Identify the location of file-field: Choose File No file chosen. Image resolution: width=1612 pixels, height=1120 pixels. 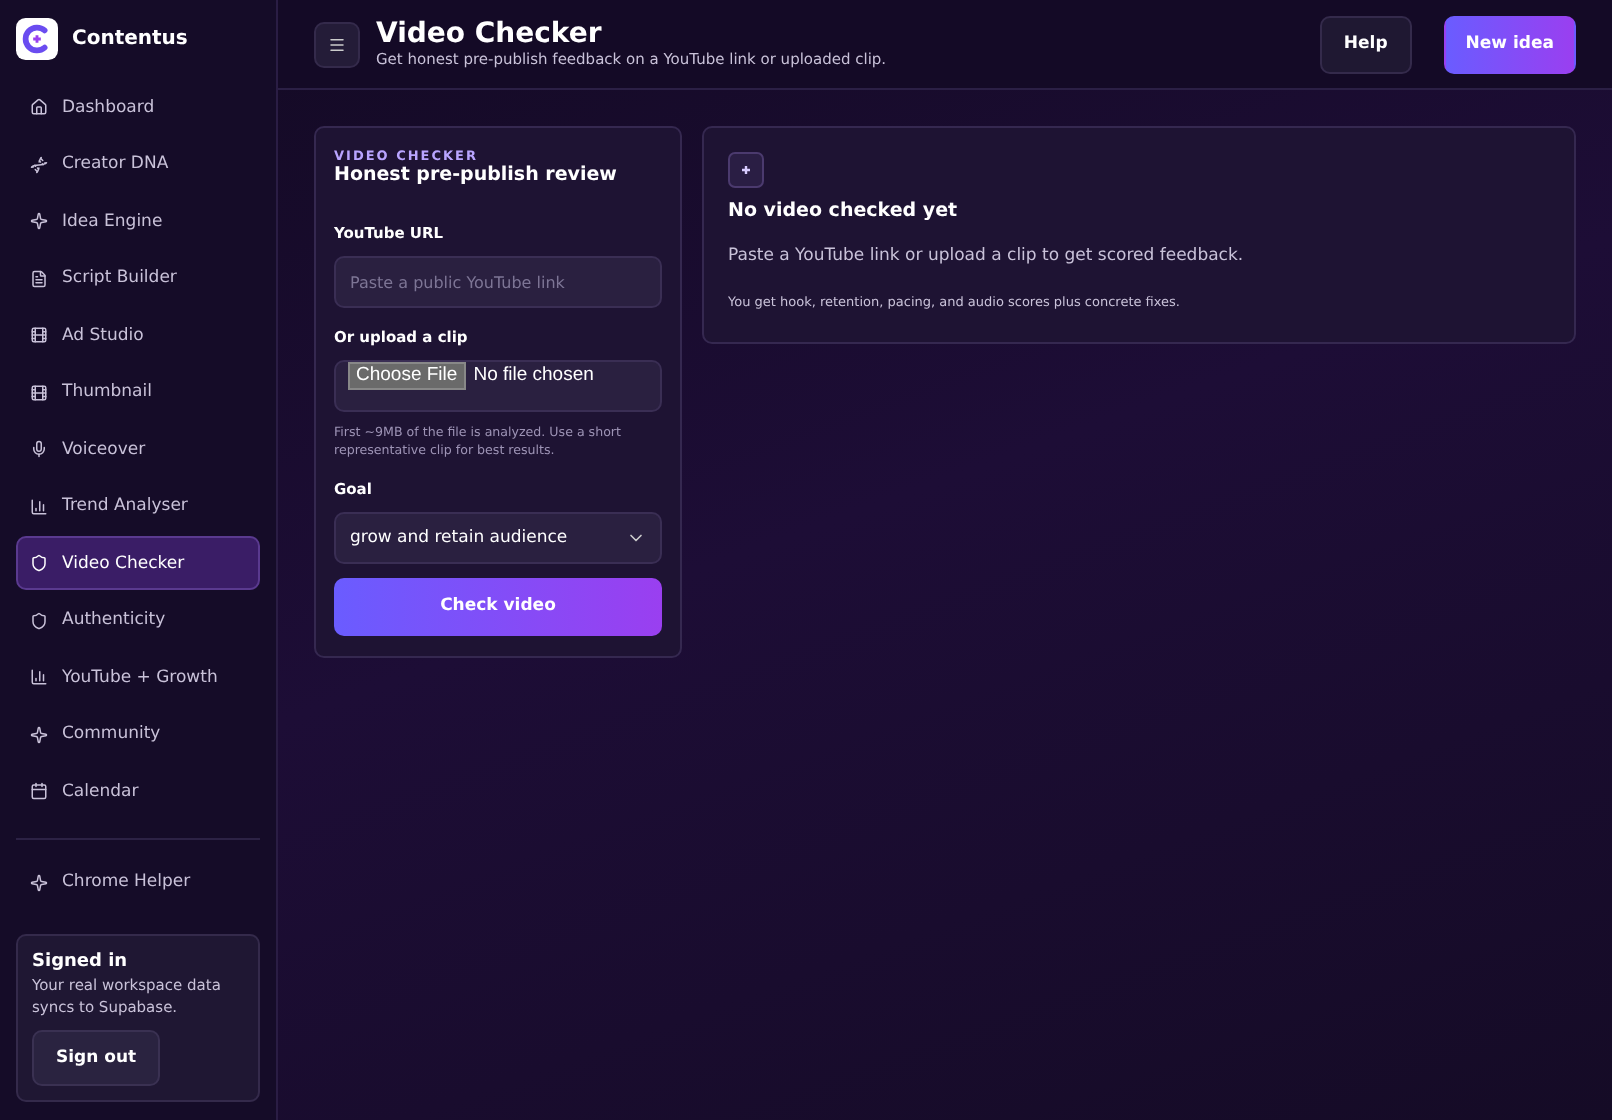
(498, 386).